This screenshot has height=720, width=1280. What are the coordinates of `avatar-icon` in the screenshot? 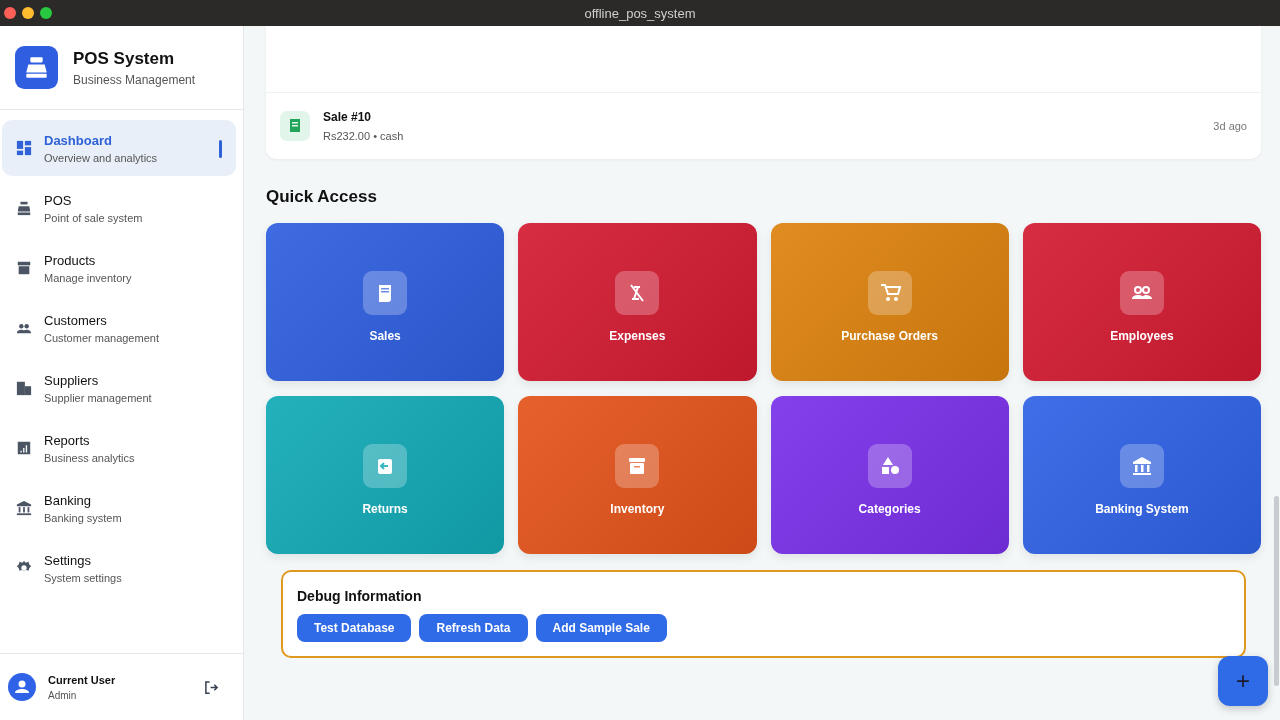 It's located at (22, 687).